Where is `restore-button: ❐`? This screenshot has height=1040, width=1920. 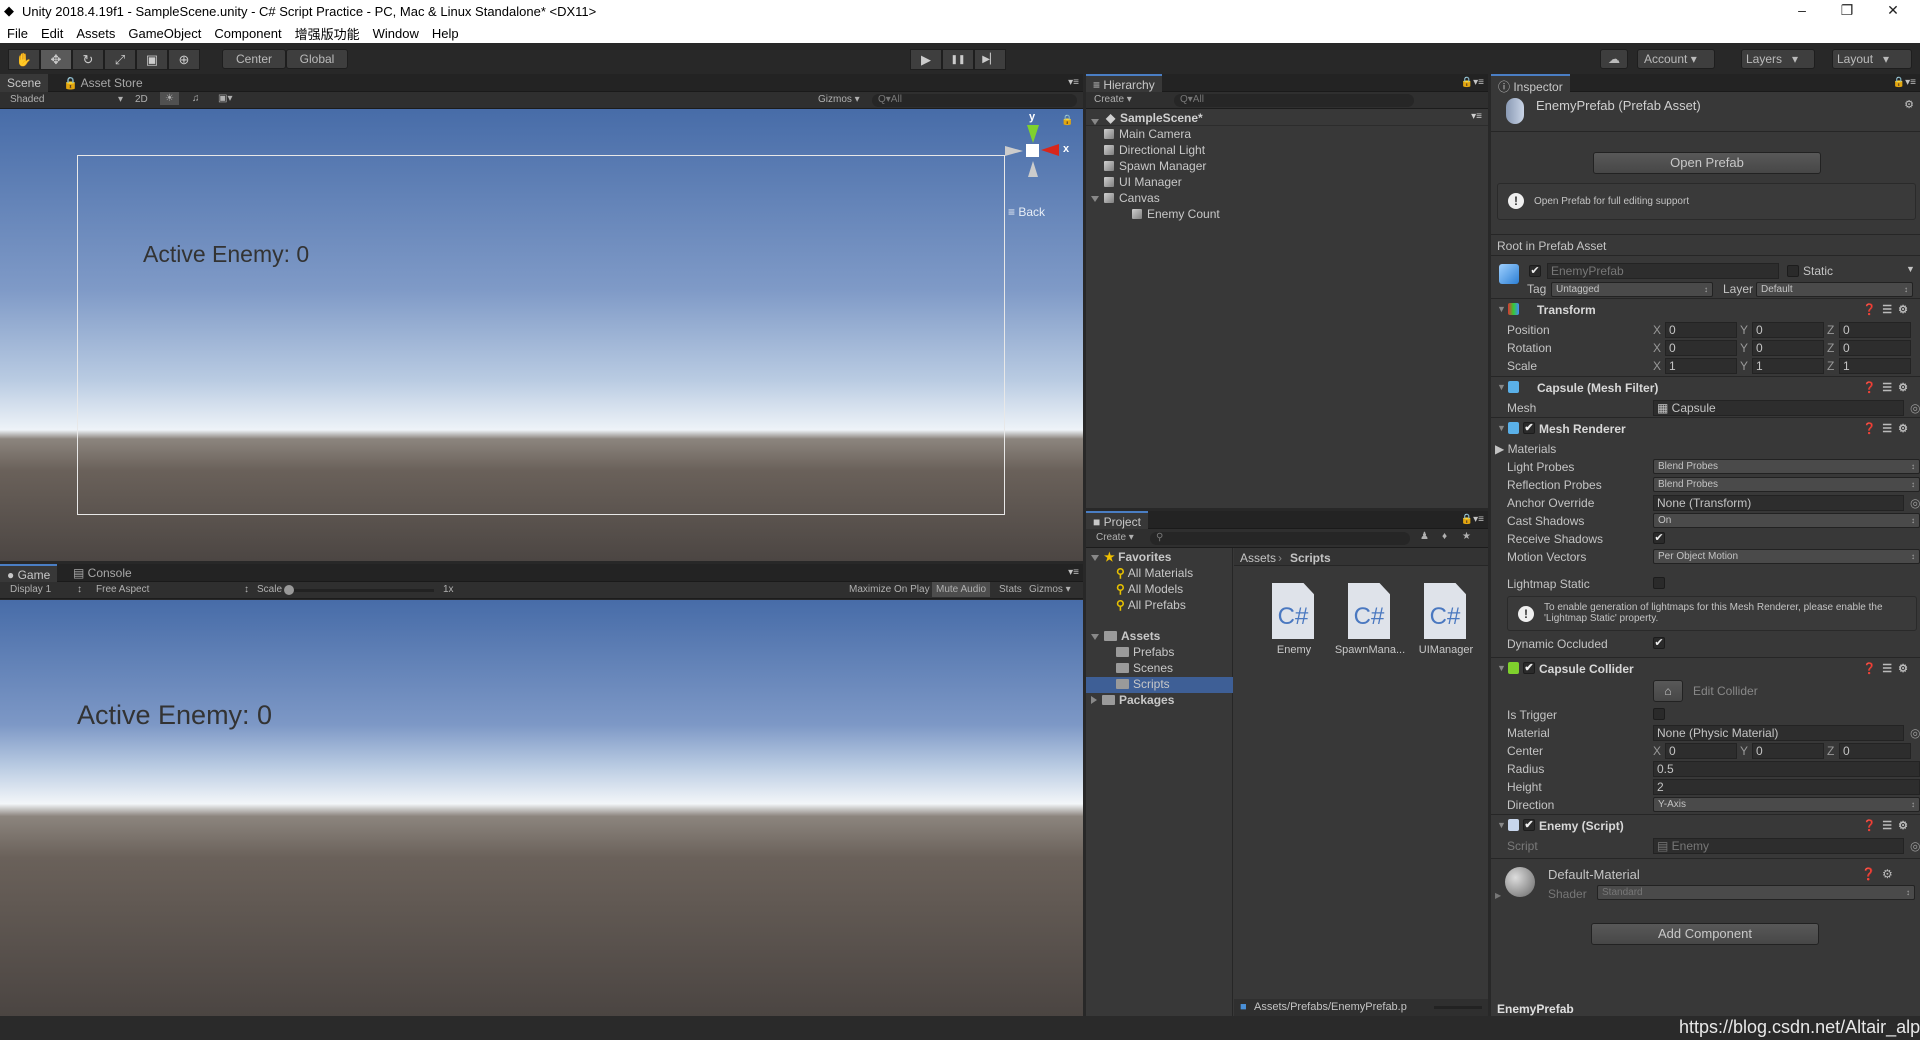
restore-button: ❐ is located at coordinates (1847, 10).